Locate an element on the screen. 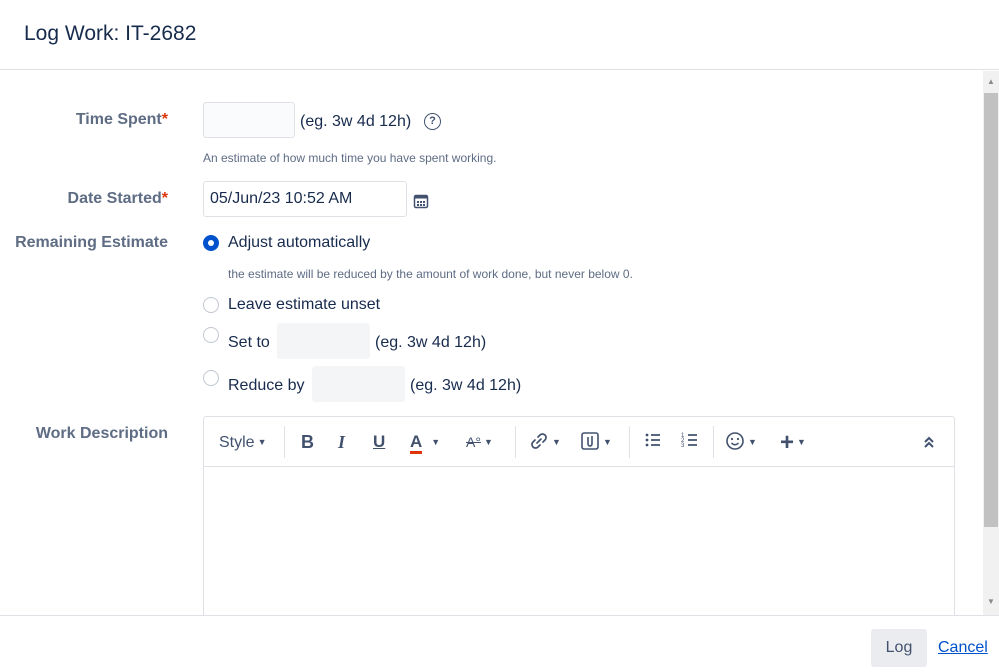  leave-estimate-unset-label: Leave estimate unset is located at coordinates (304, 305).